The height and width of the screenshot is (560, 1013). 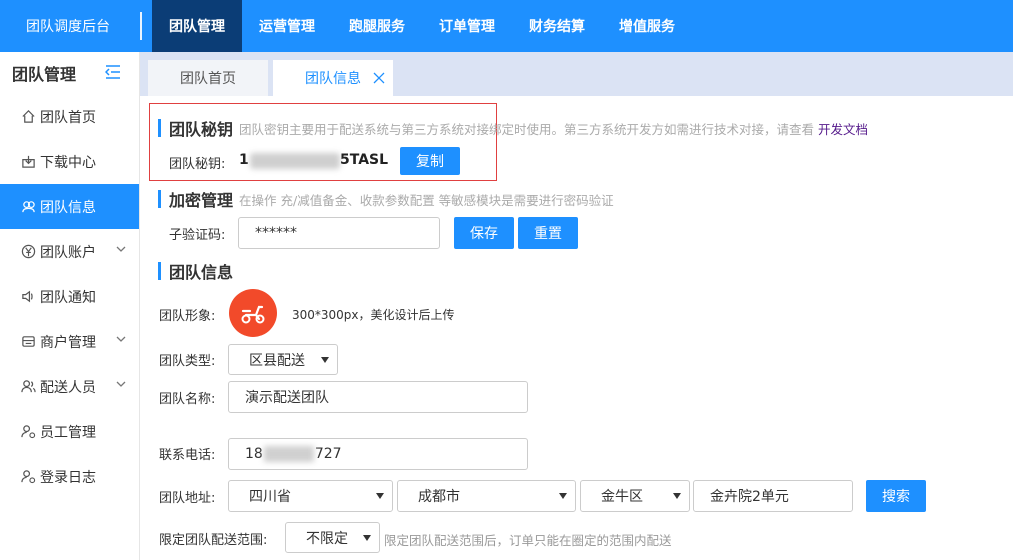 What do you see at coordinates (187, 455) in the screenshot?
I see `phone-label: 联系电话:` at bounding box center [187, 455].